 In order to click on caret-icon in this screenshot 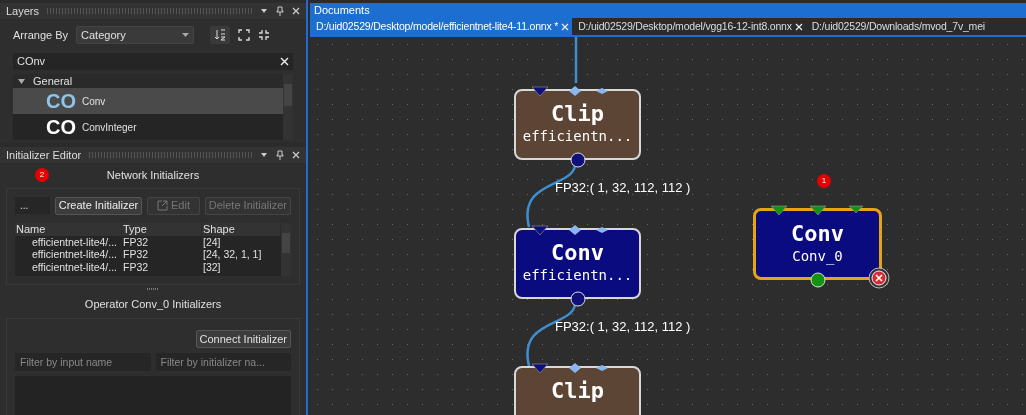, I will do `click(21, 81)`.